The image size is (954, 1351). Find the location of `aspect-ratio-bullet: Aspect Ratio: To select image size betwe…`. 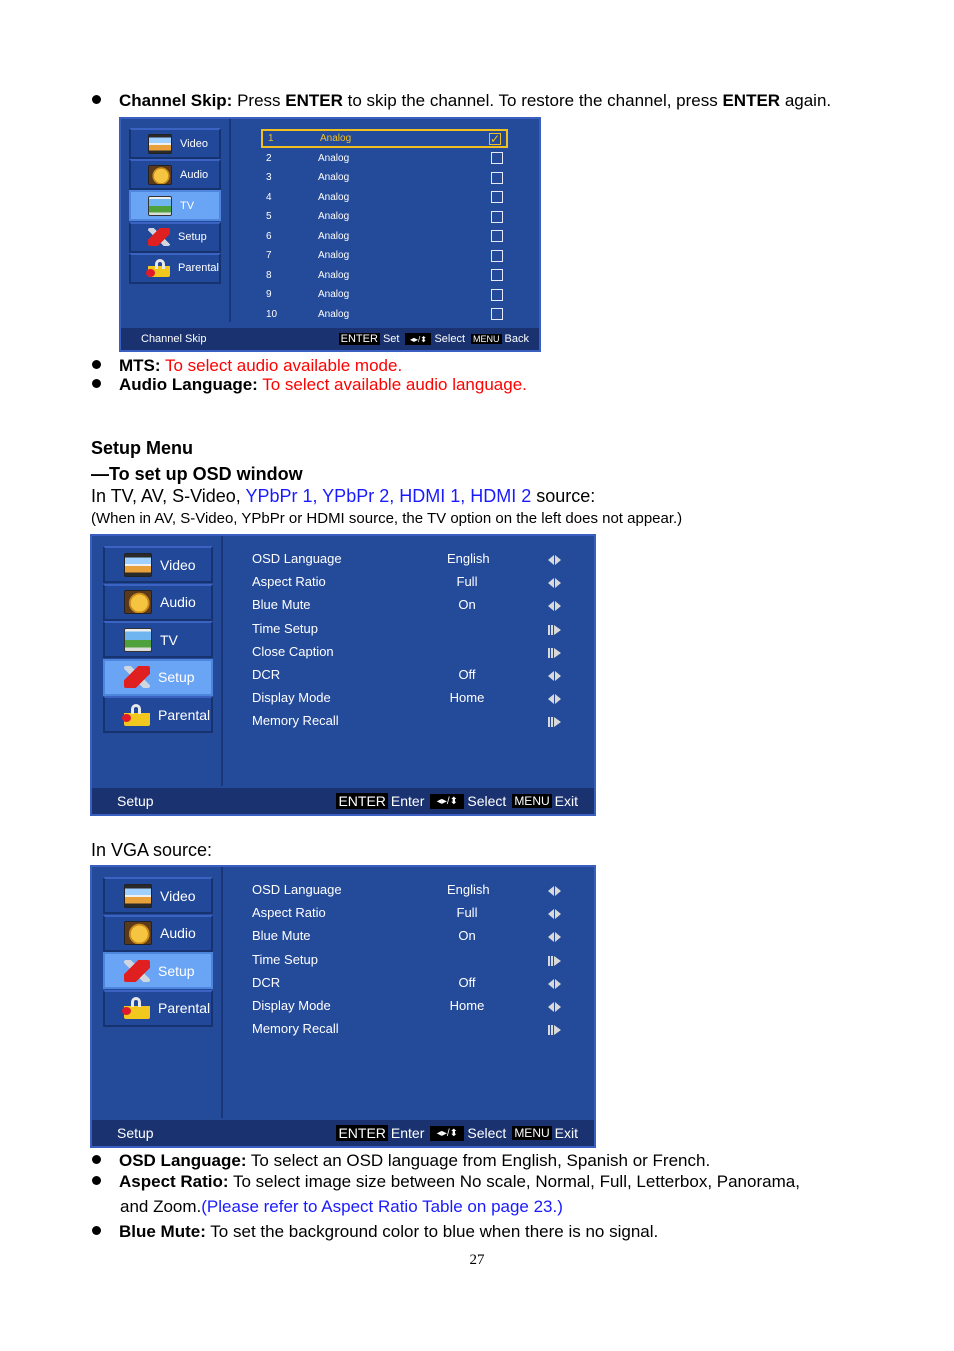

aspect-ratio-bullet: Aspect Ratio: To select image size betwe… is located at coordinates (446, 1182).